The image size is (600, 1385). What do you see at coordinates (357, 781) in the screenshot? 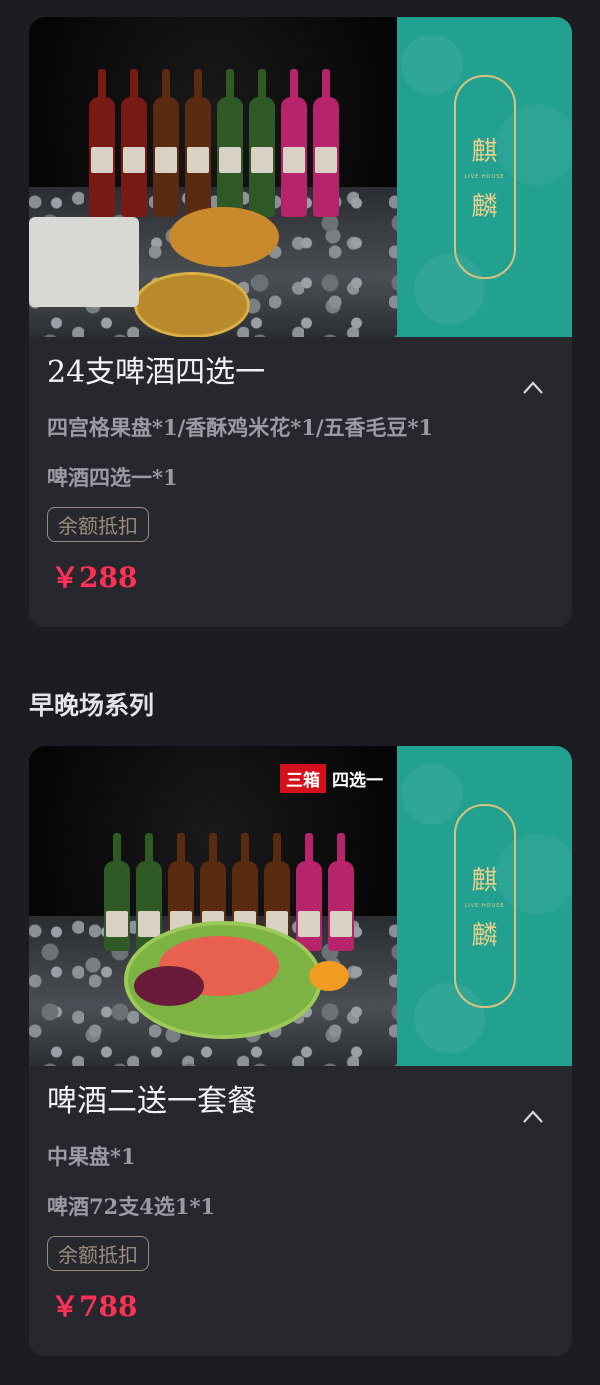
I see `promo-badge-text: 四选一` at bounding box center [357, 781].